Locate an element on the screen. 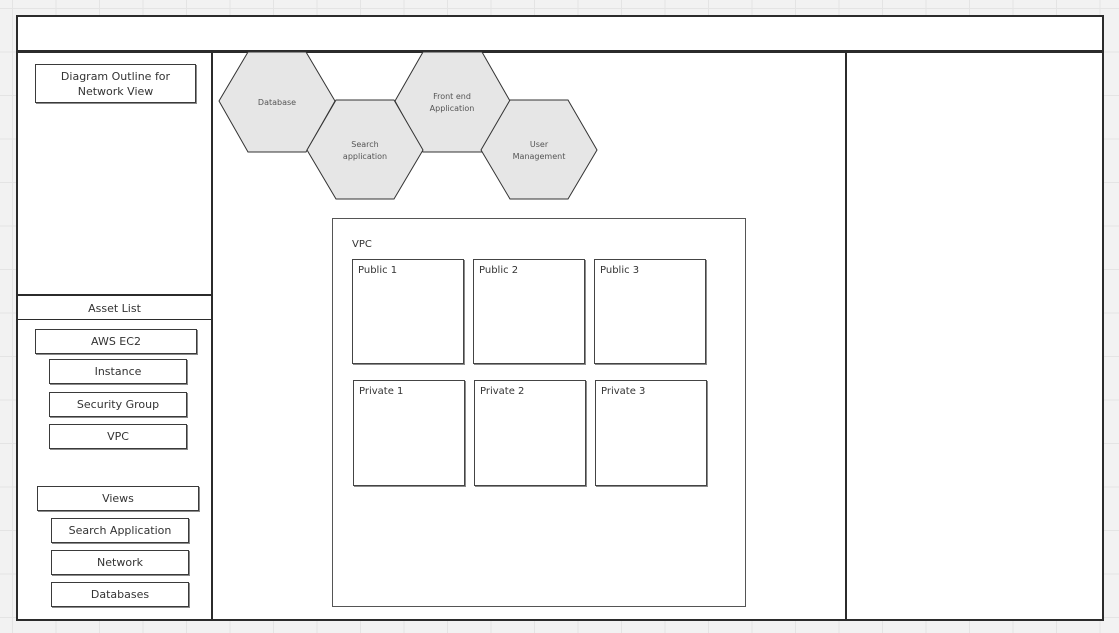 The width and height of the screenshot is (1119, 633). subnet-label: Public 3 is located at coordinates (620, 270).